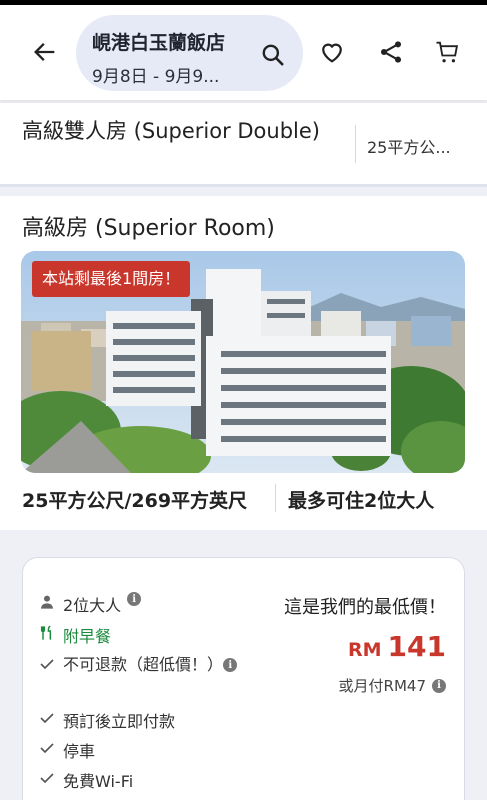 This screenshot has width=487, height=800. I want to click on room-occupancy: 最多可住2位大人, so click(361, 501).